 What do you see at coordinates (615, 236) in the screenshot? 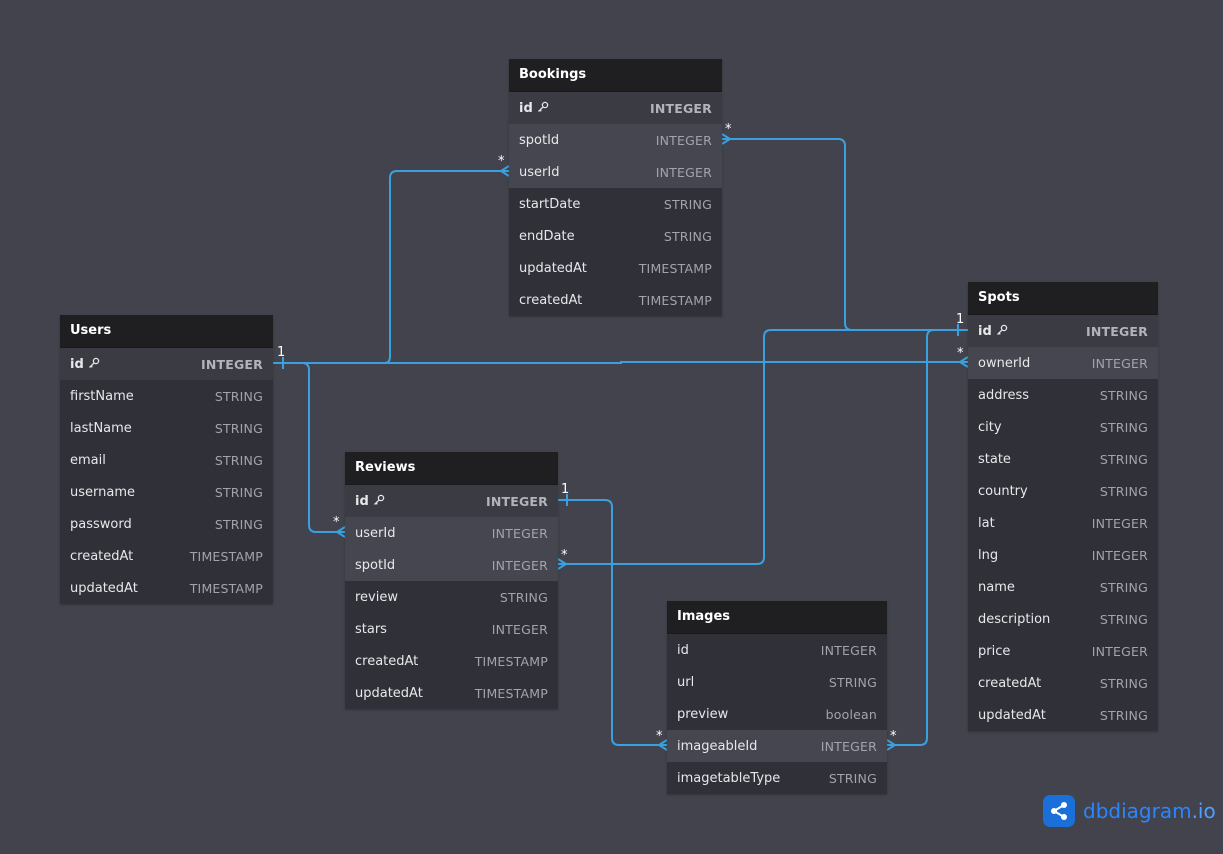
I see `field-row-enddate: endDate STRING` at bounding box center [615, 236].